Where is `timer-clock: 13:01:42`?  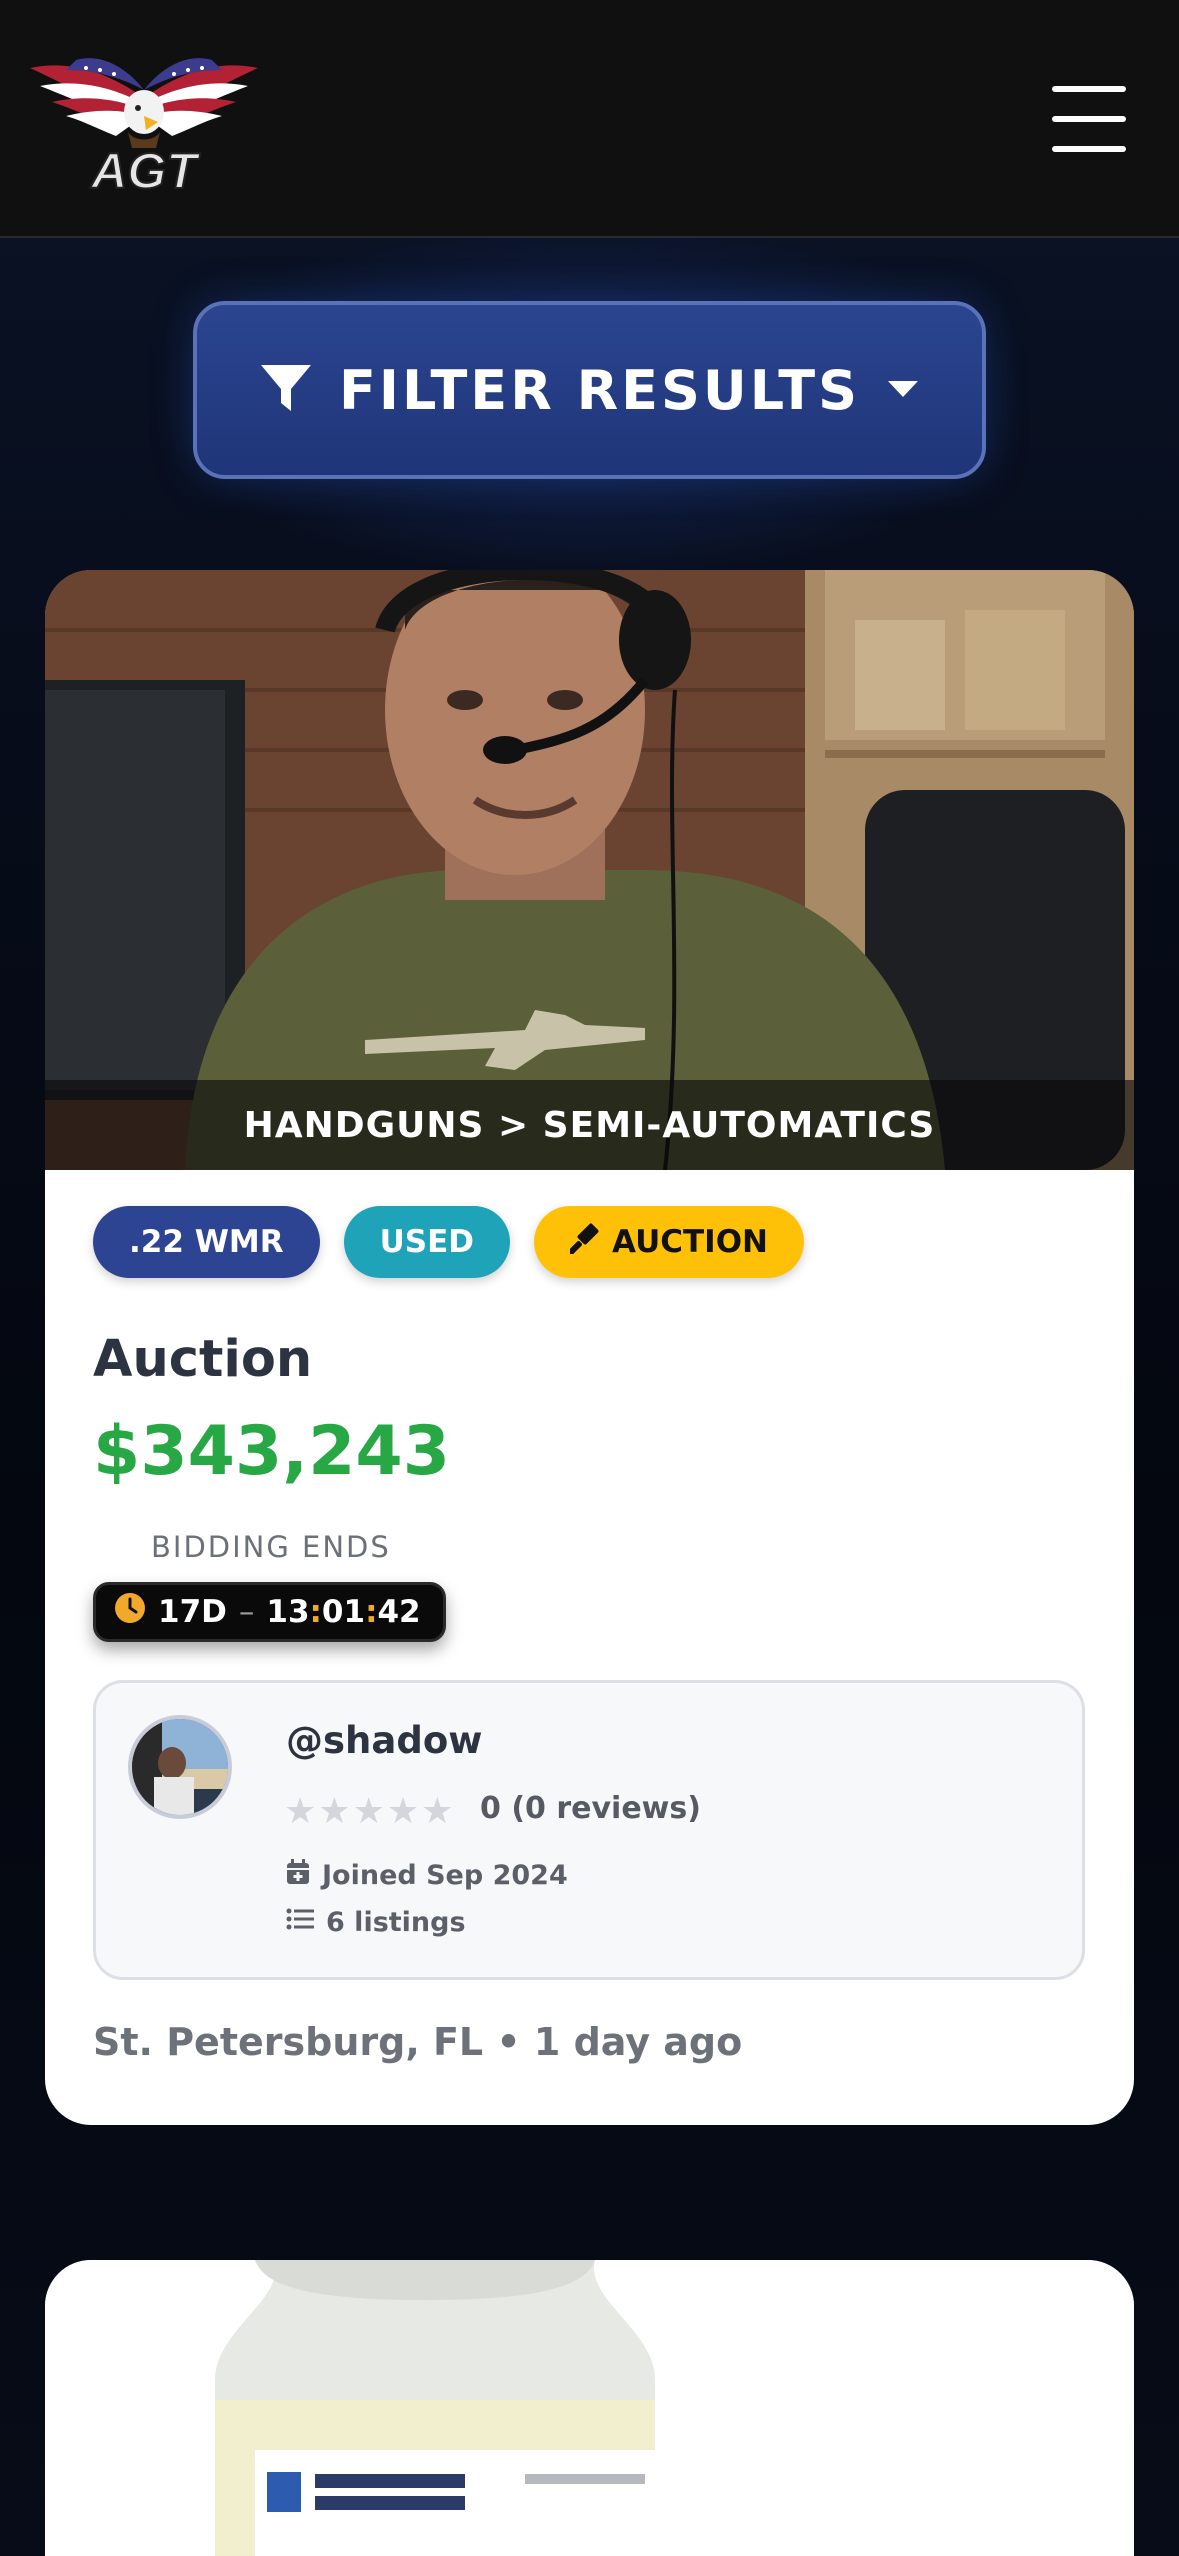
timer-clock: 13:01:42 is located at coordinates (343, 1612).